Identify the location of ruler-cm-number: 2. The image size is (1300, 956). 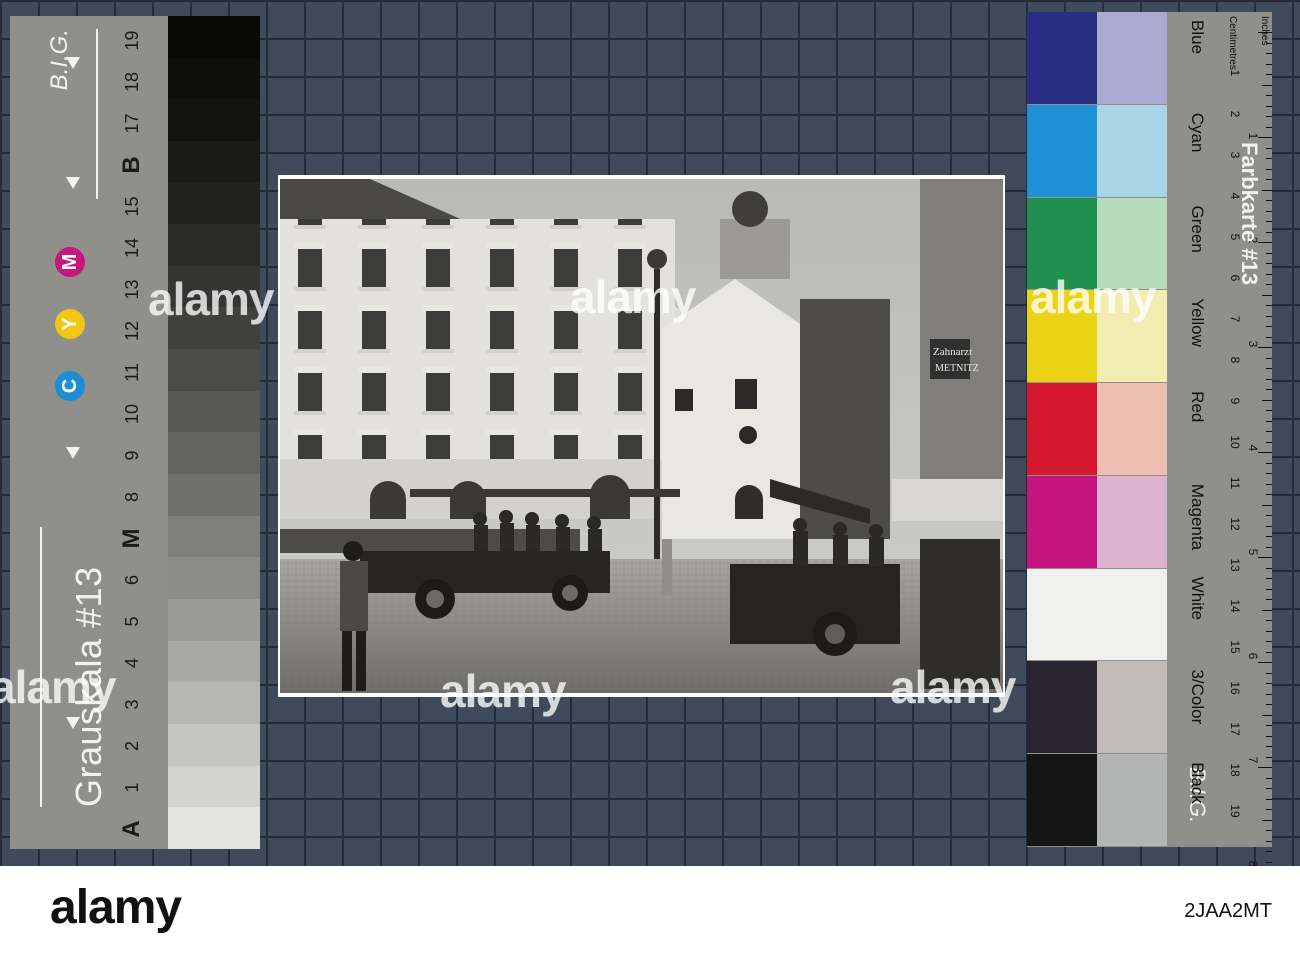
(1235, 114).